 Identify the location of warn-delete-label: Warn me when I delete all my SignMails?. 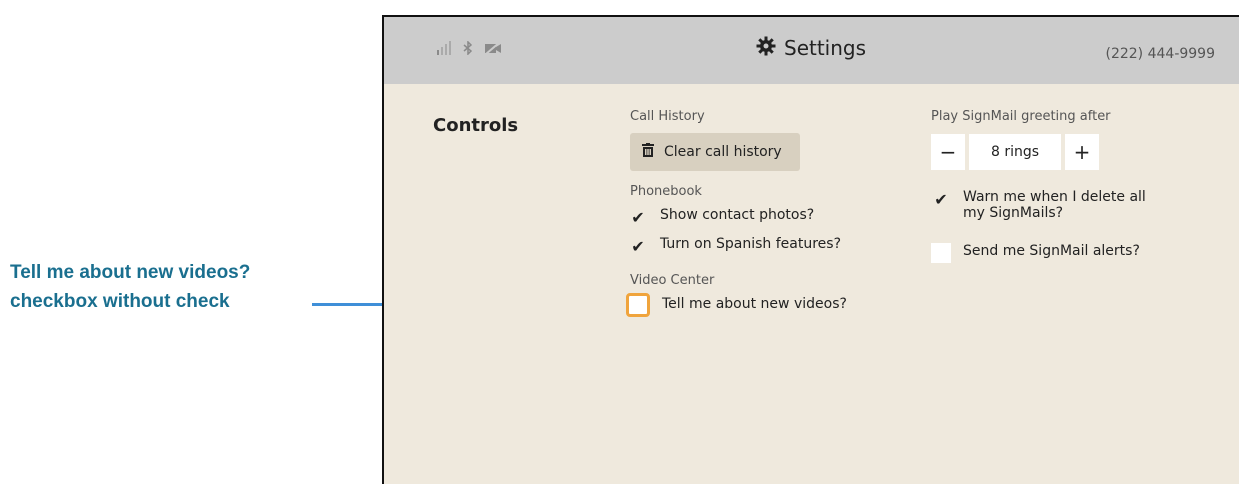
(1054, 205).